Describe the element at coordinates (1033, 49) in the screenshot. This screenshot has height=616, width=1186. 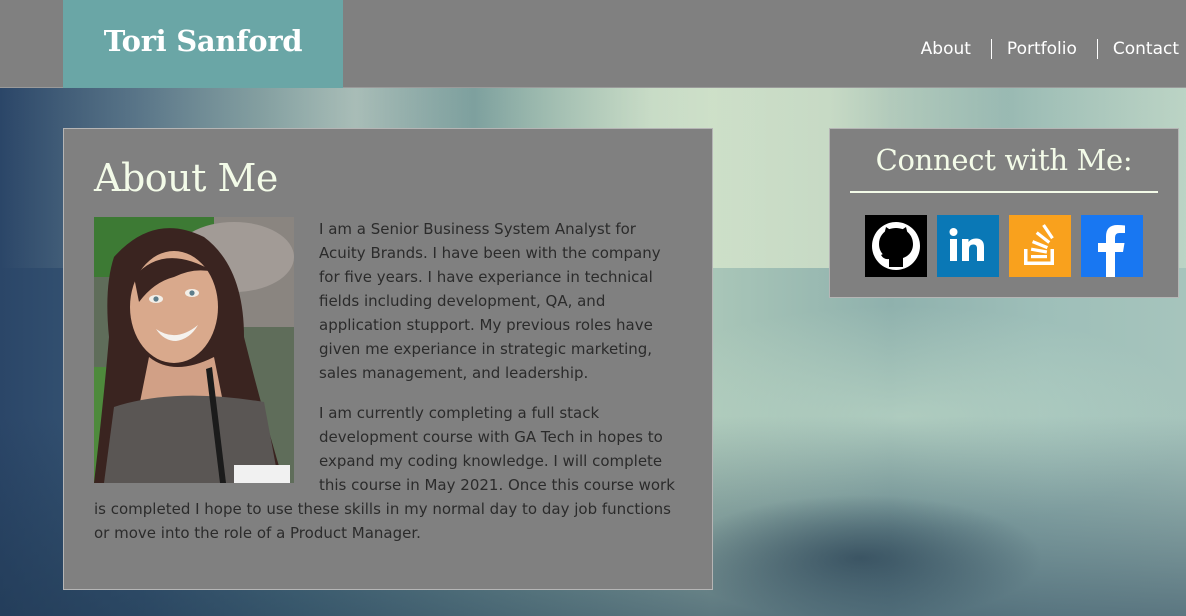
I see `nav-link-portfolio: Portfolio` at that location.